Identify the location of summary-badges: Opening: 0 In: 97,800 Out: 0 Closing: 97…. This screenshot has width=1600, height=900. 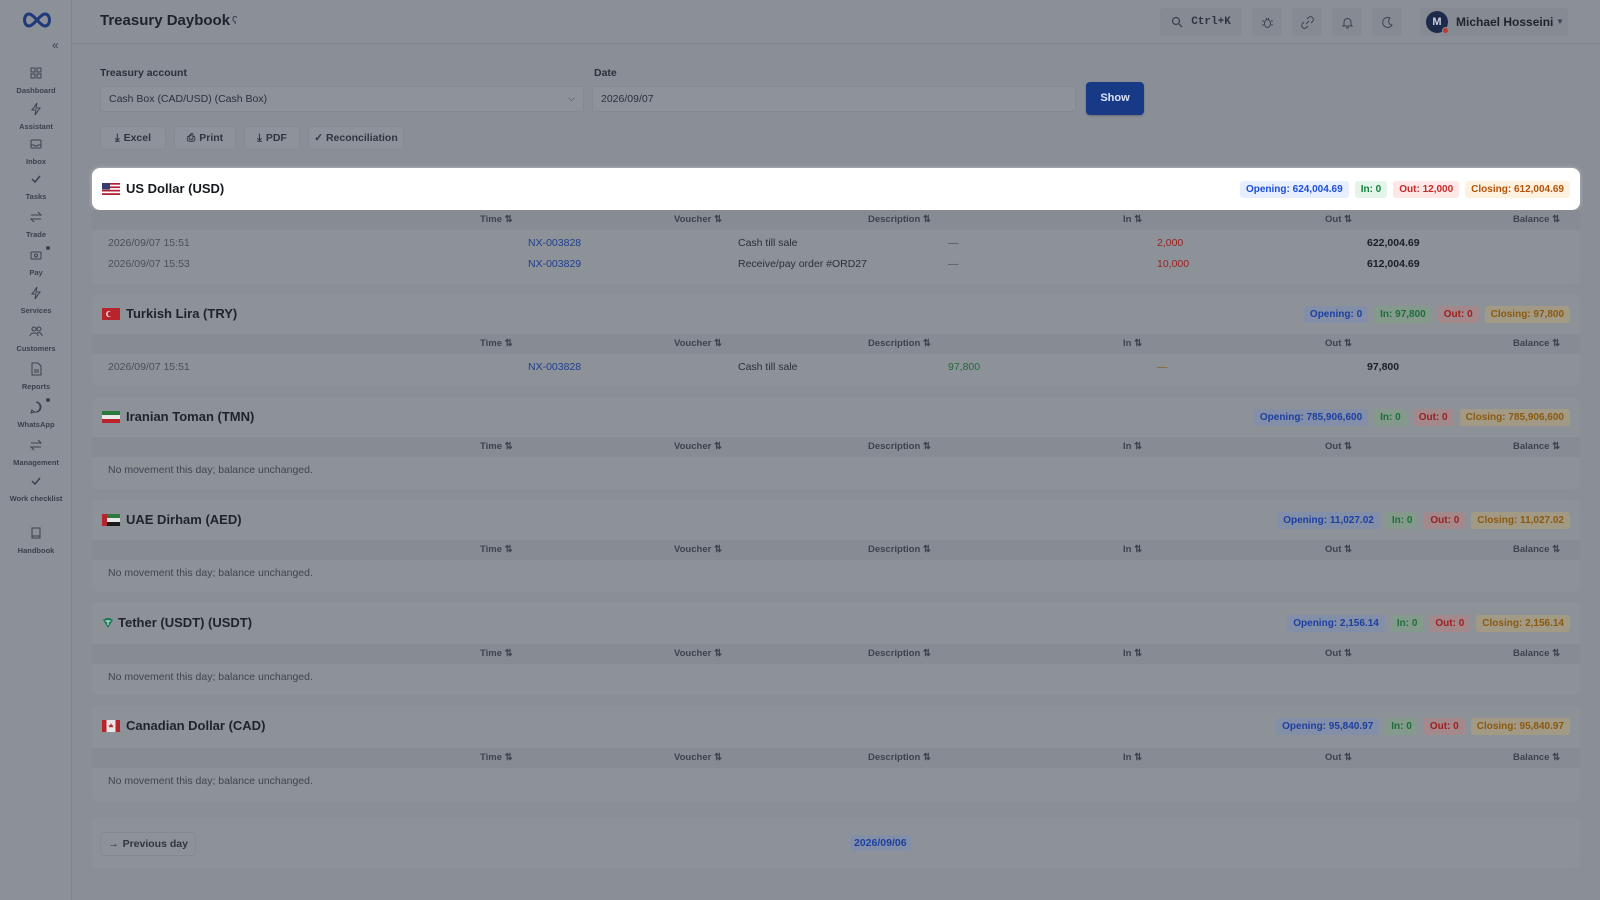
(1436, 314).